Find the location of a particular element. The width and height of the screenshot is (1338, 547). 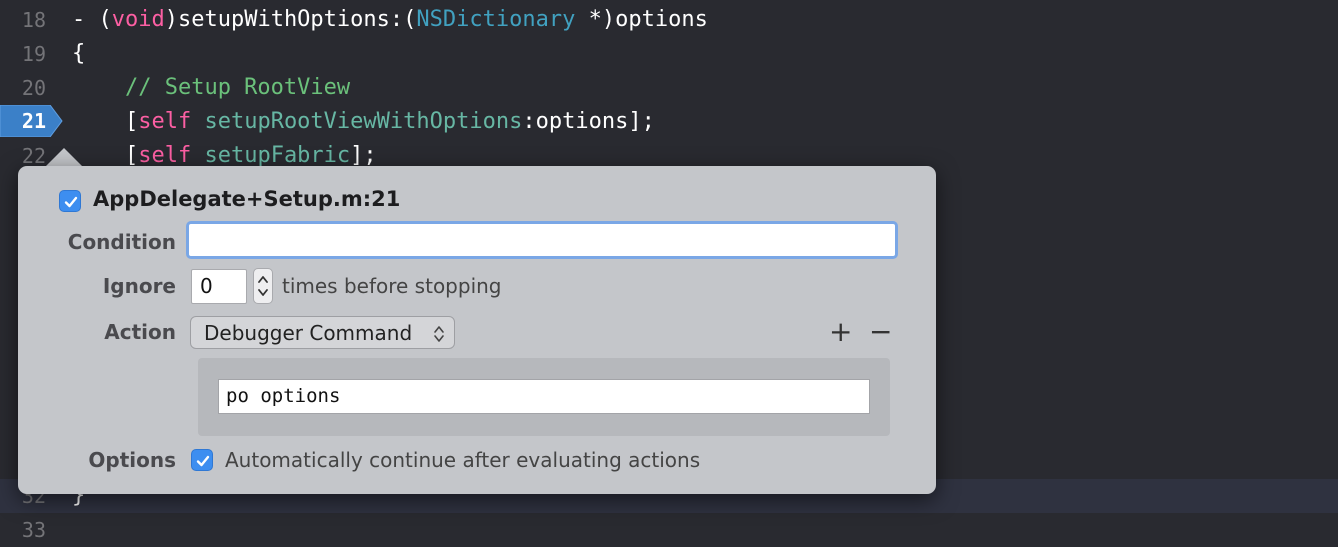

breakpoint-enabled-checkbox is located at coordinates (70, 201).